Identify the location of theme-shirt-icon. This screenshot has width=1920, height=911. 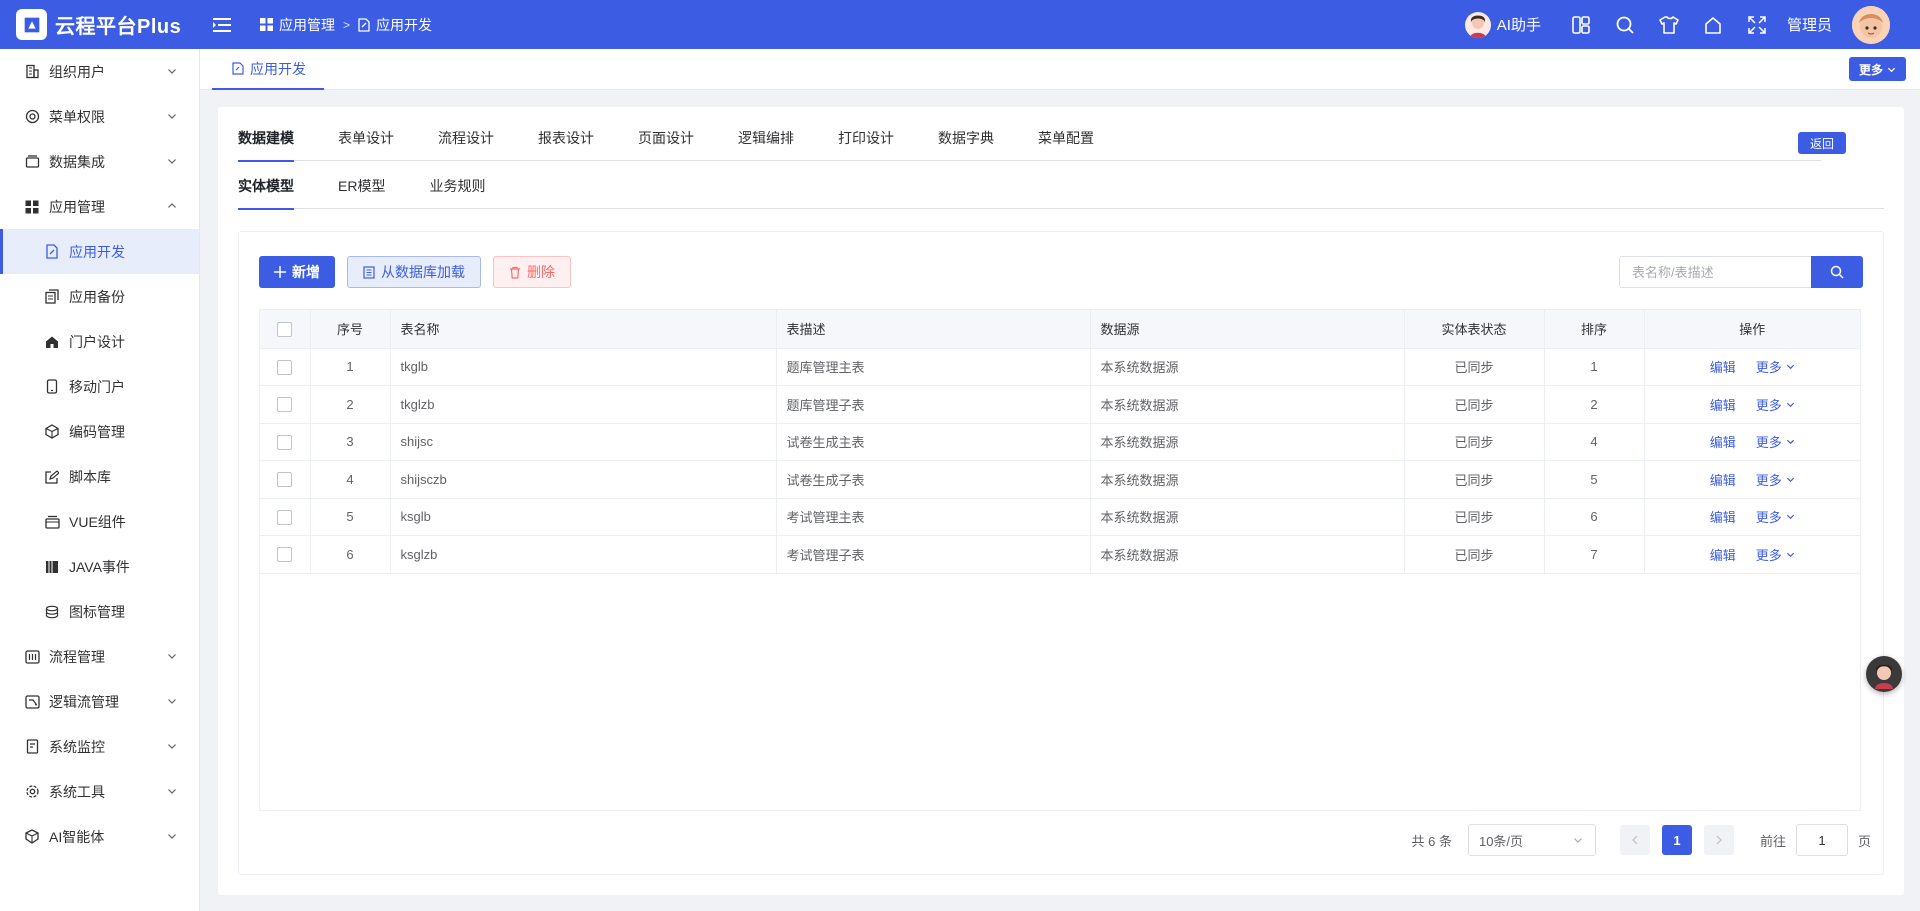
(1669, 24).